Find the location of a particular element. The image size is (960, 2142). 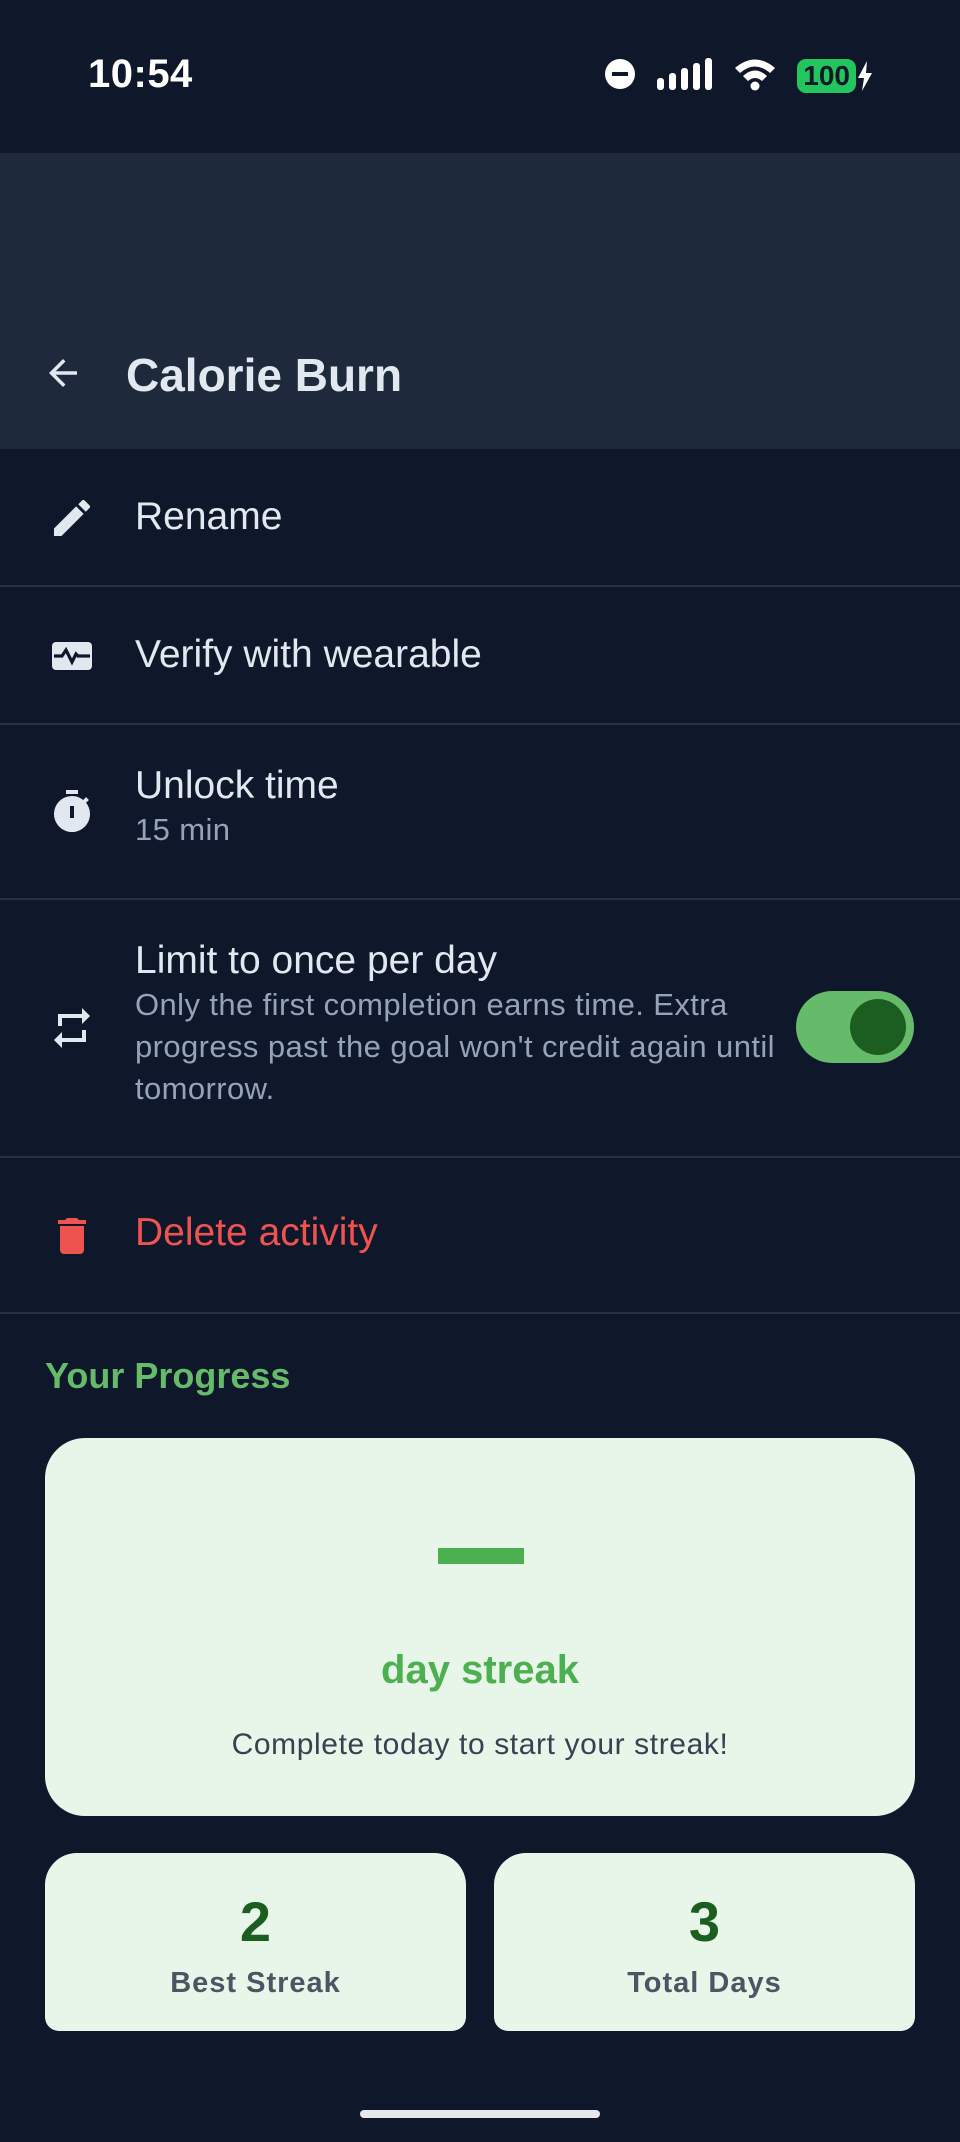

total-days-card: 3 Total Days is located at coordinates (704, 1942).